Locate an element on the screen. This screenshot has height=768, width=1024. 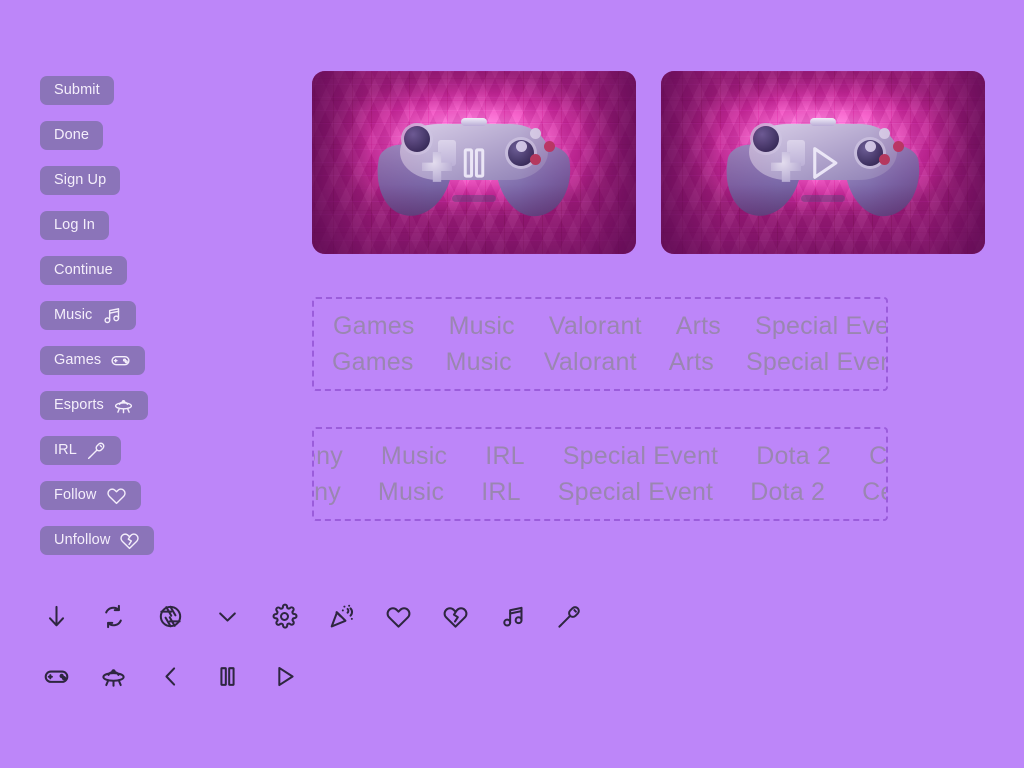
sidebar-button-label: Esports is located at coordinates (79, 405).